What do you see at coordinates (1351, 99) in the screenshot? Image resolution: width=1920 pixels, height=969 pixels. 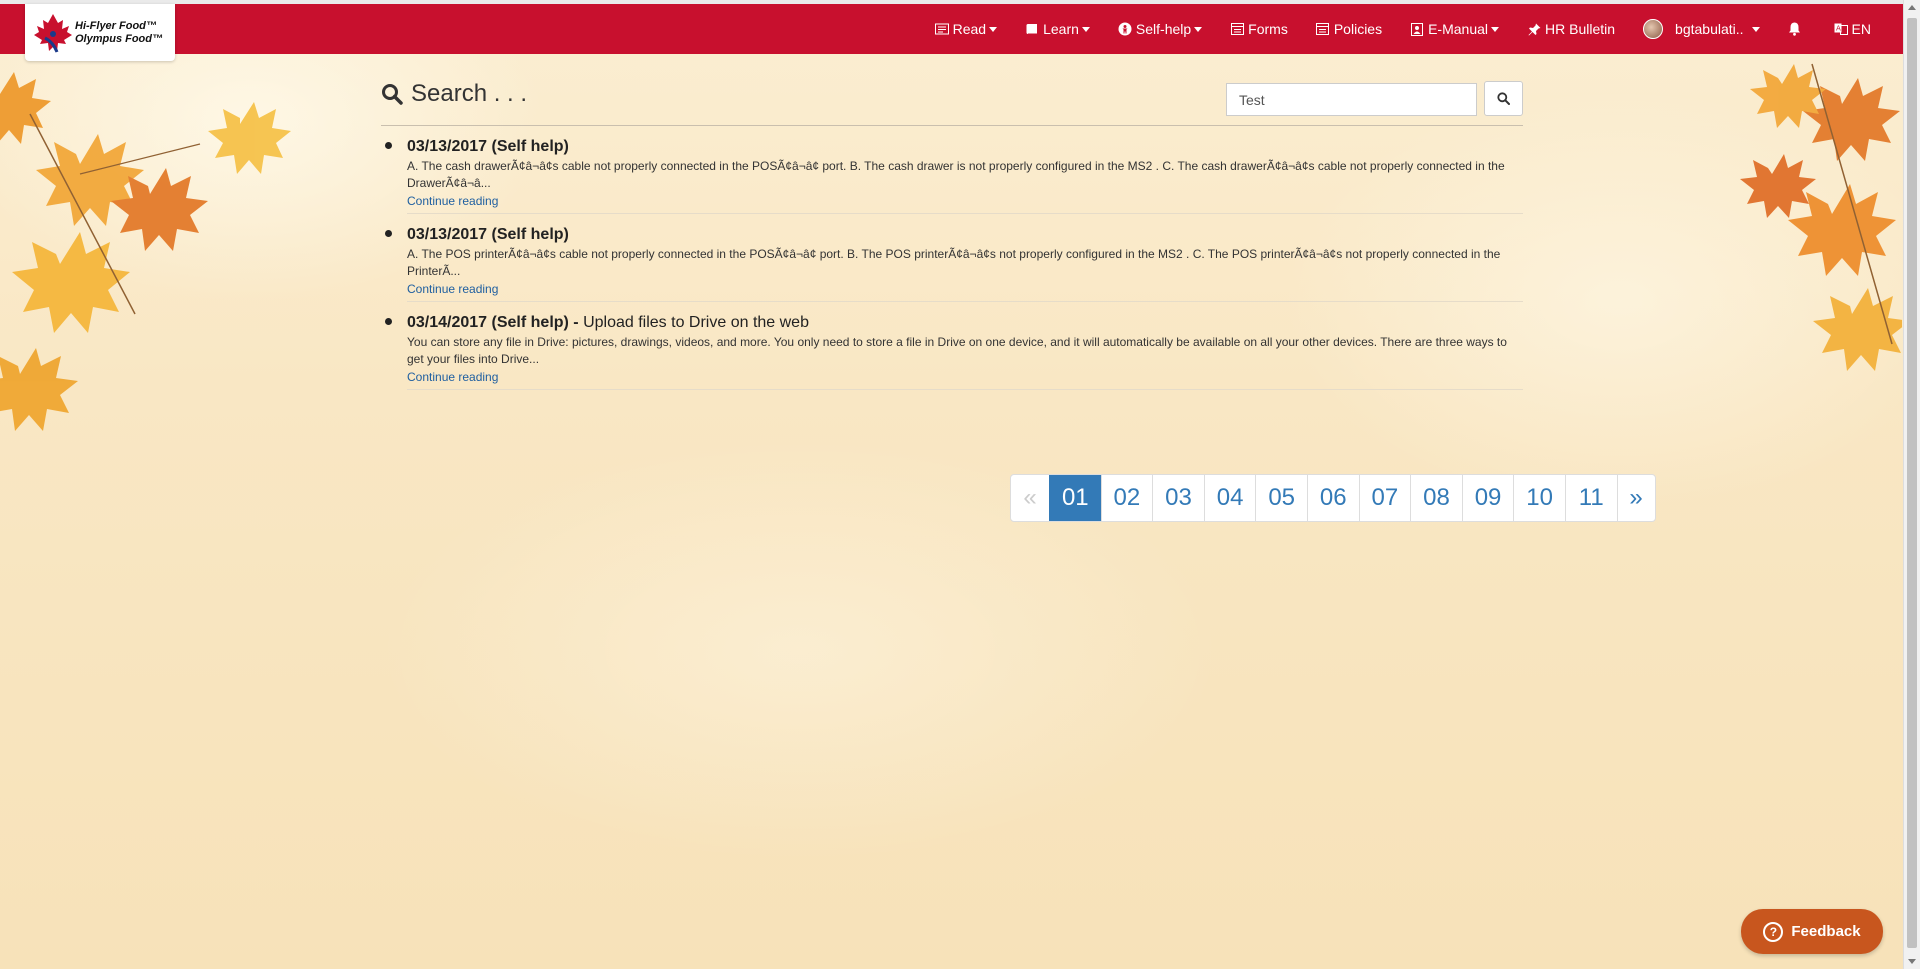 I see `search-input` at bounding box center [1351, 99].